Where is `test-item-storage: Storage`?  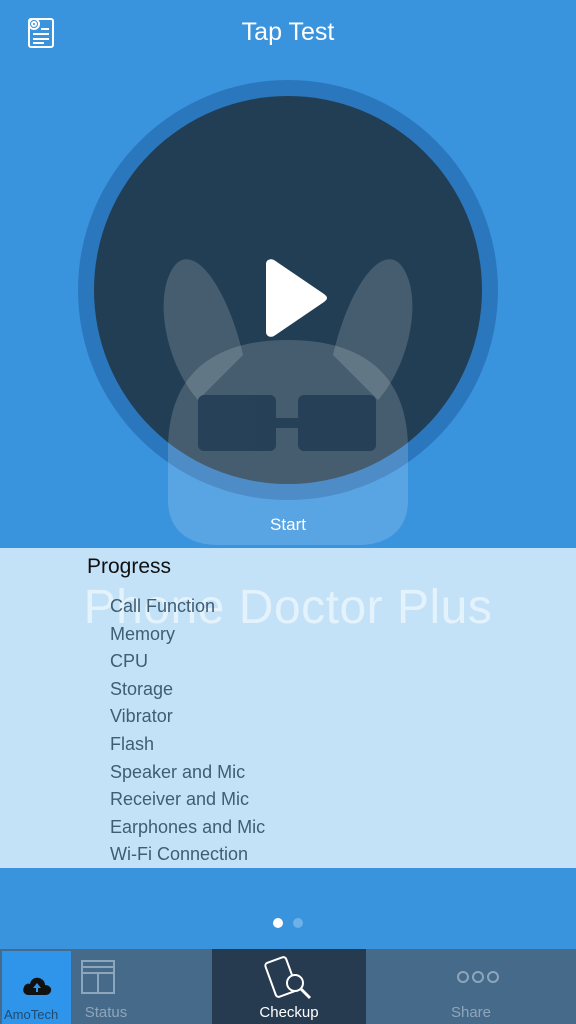 test-item-storage: Storage is located at coordinates (142, 688).